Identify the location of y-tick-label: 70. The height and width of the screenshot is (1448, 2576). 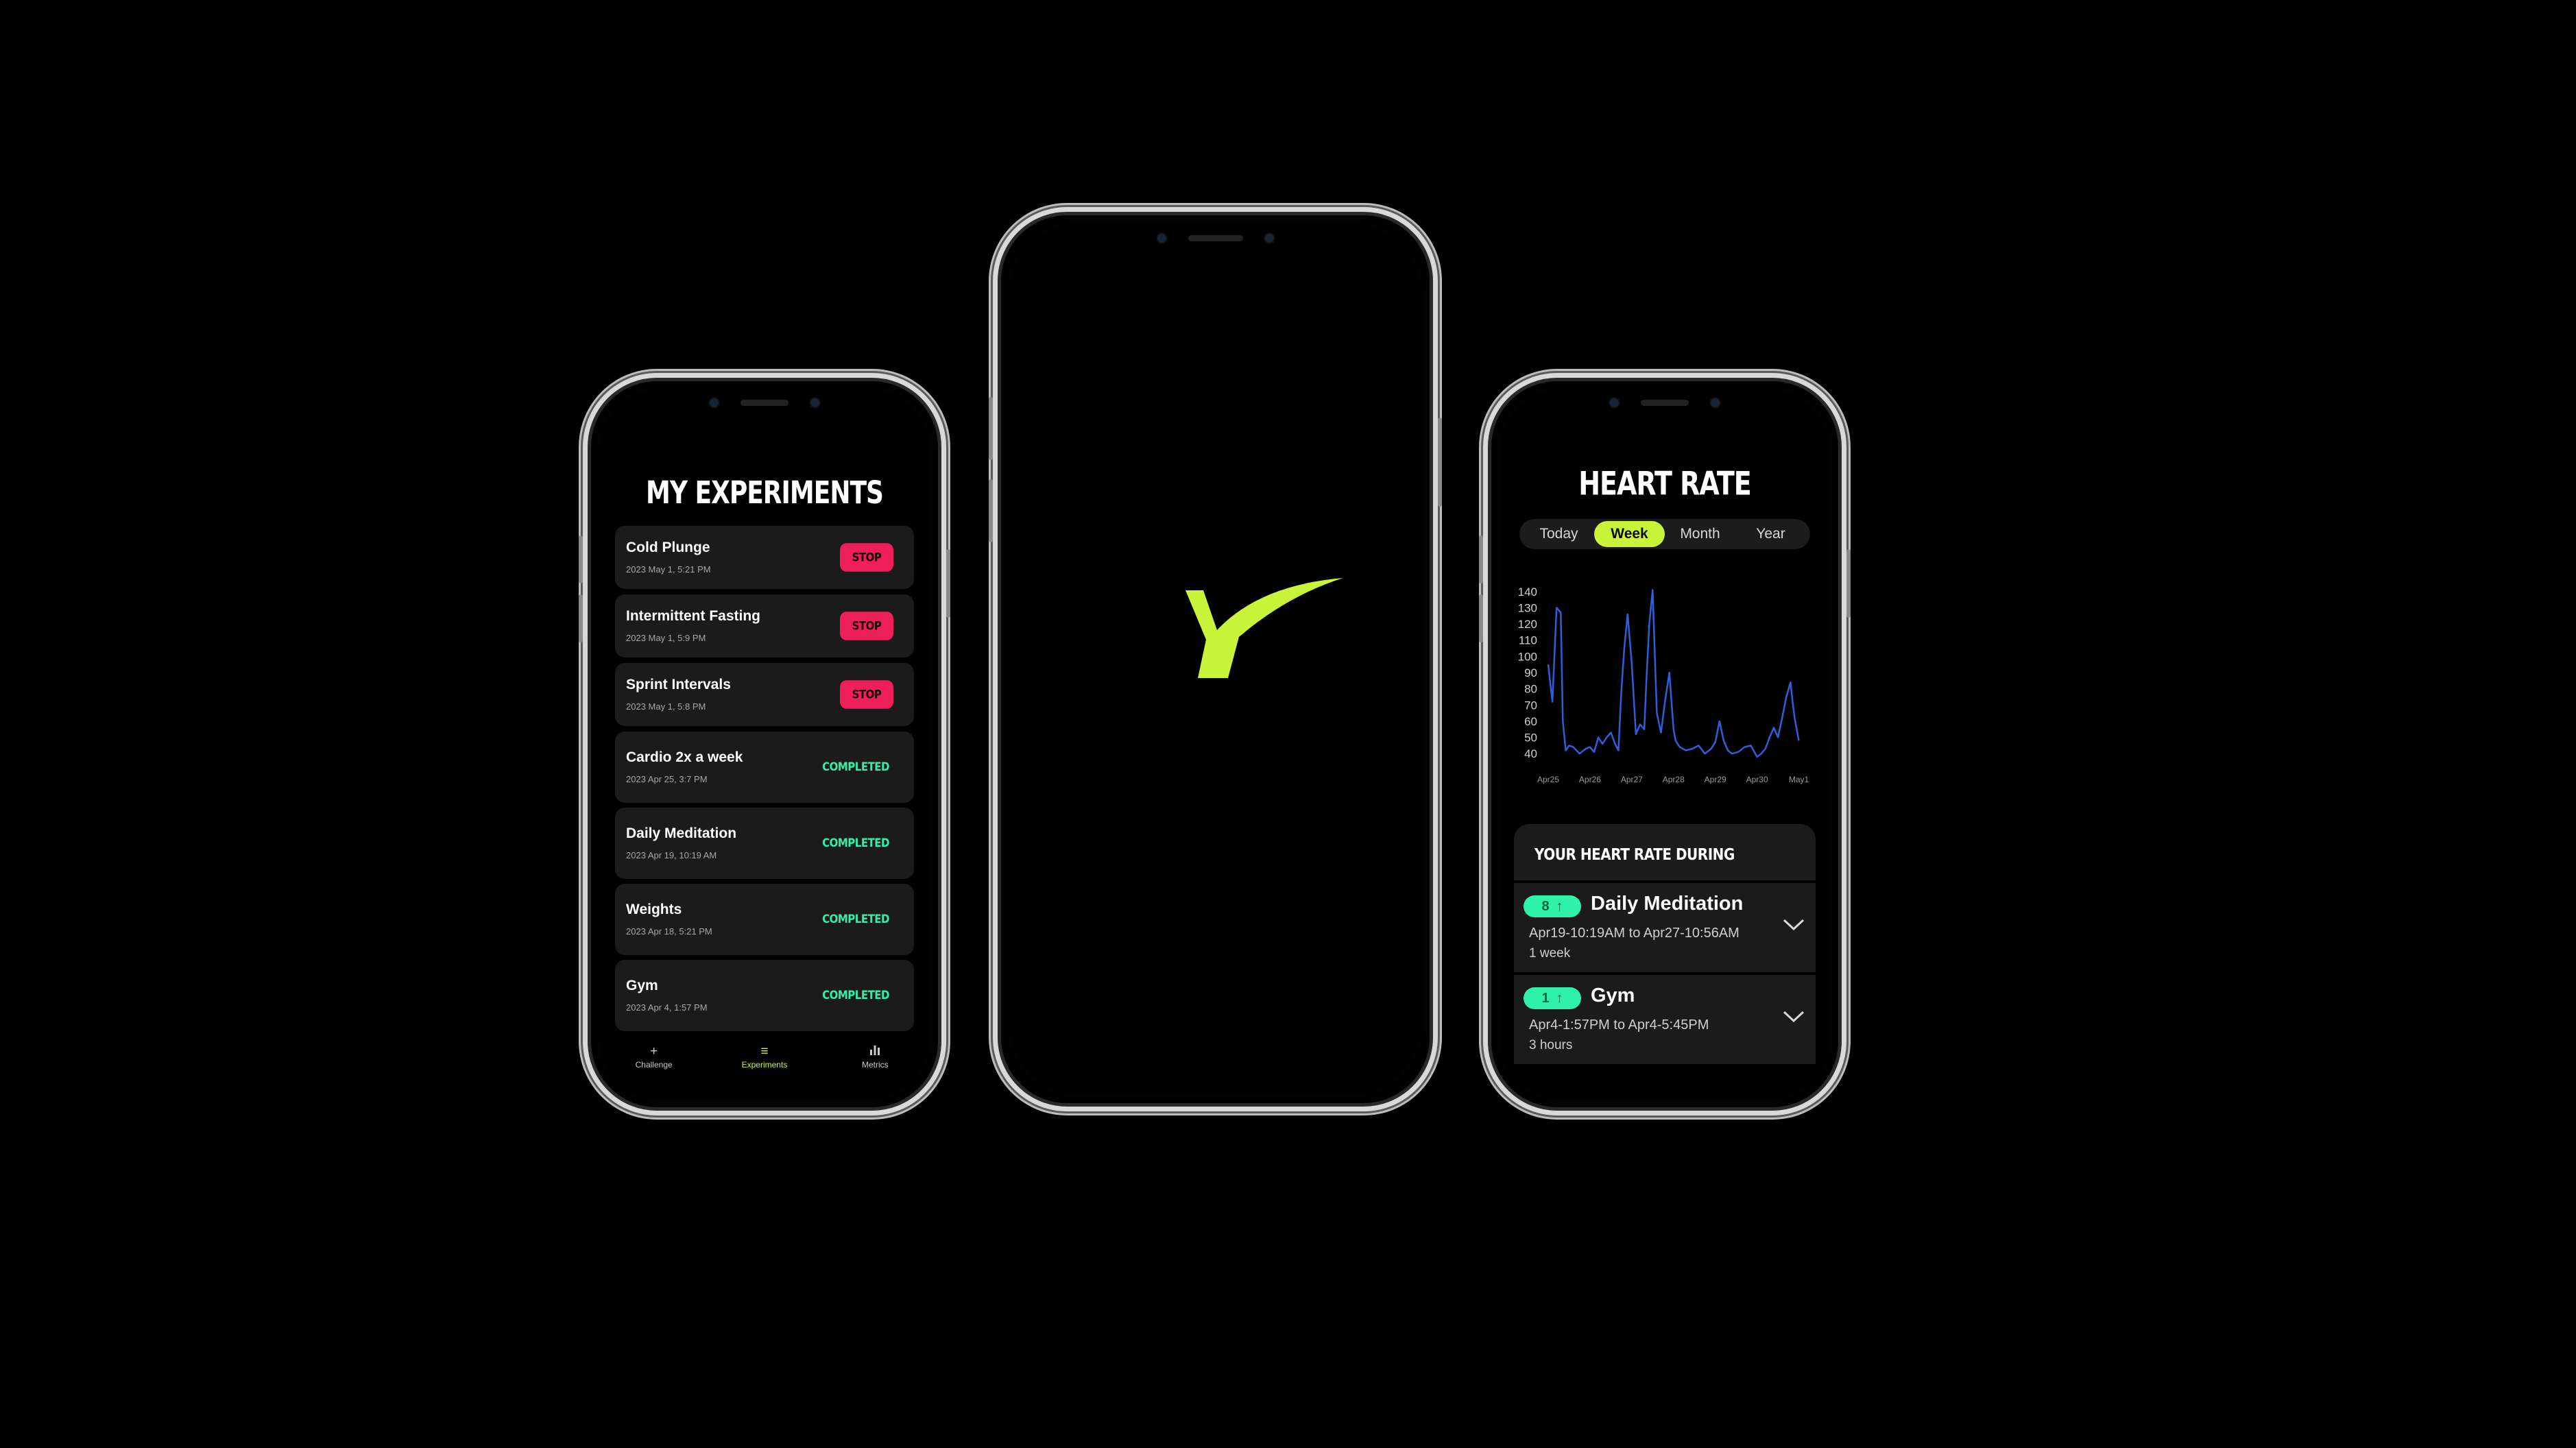
(1531, 705).